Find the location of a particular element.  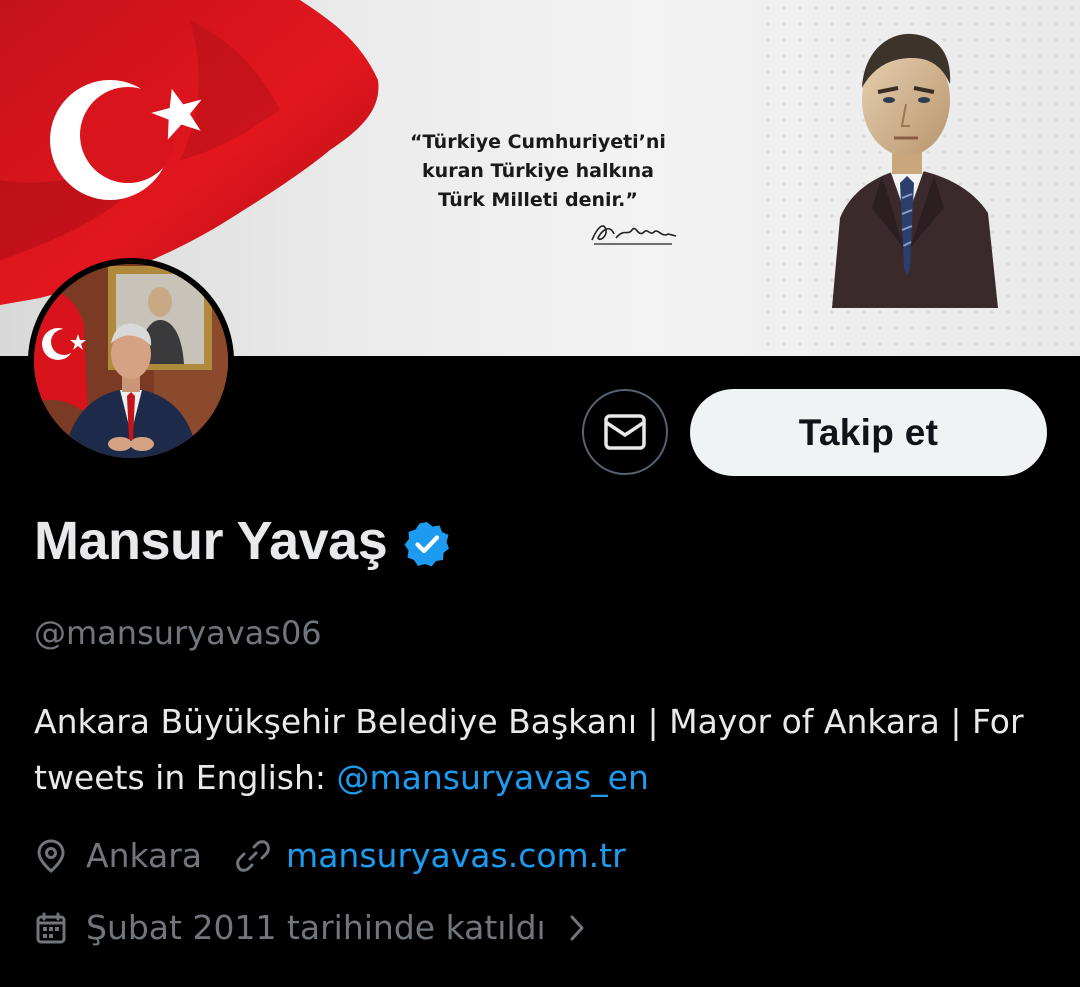

avatar is located at coordinates (131, 361).